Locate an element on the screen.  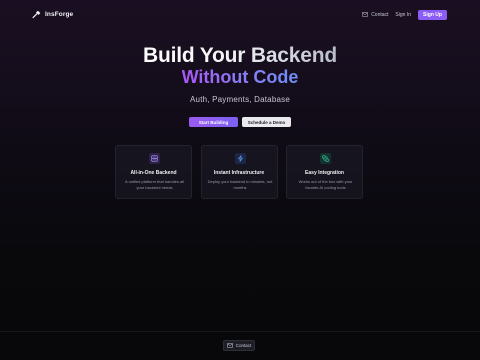
signup-button: Sign Up is located at coordinates (432, 14).